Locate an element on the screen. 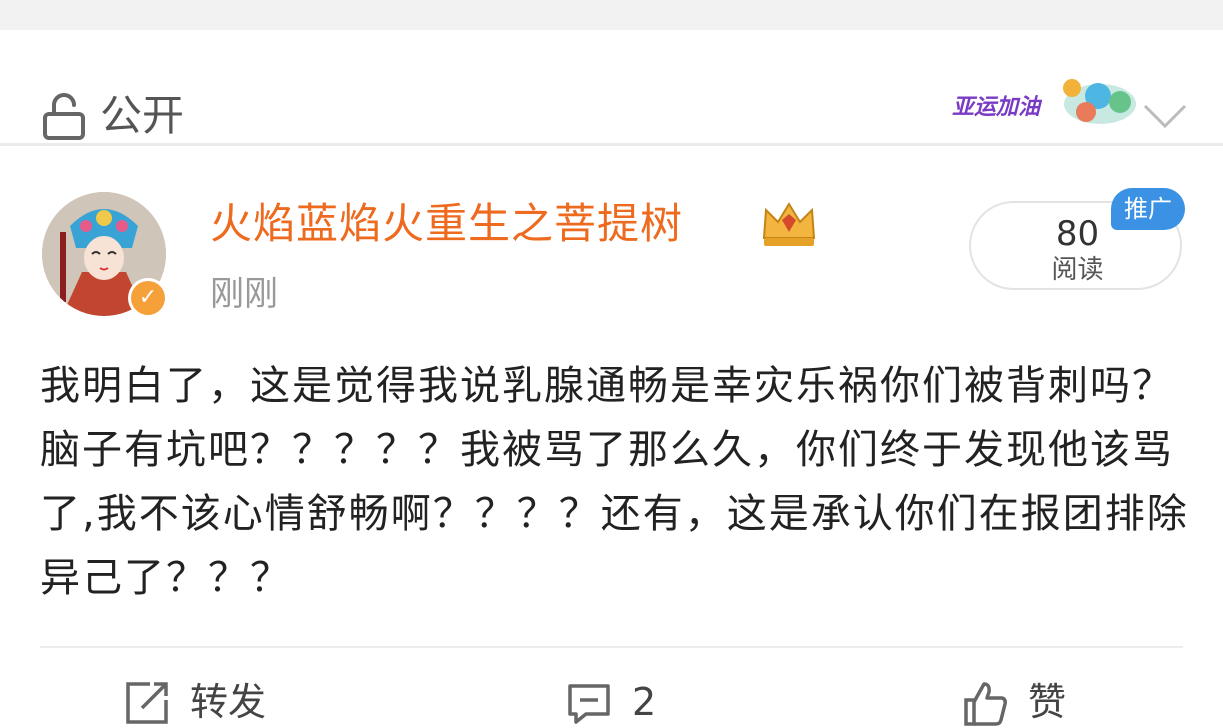  banner-art: 亚运加油 is located at coordinates (1044, 101).